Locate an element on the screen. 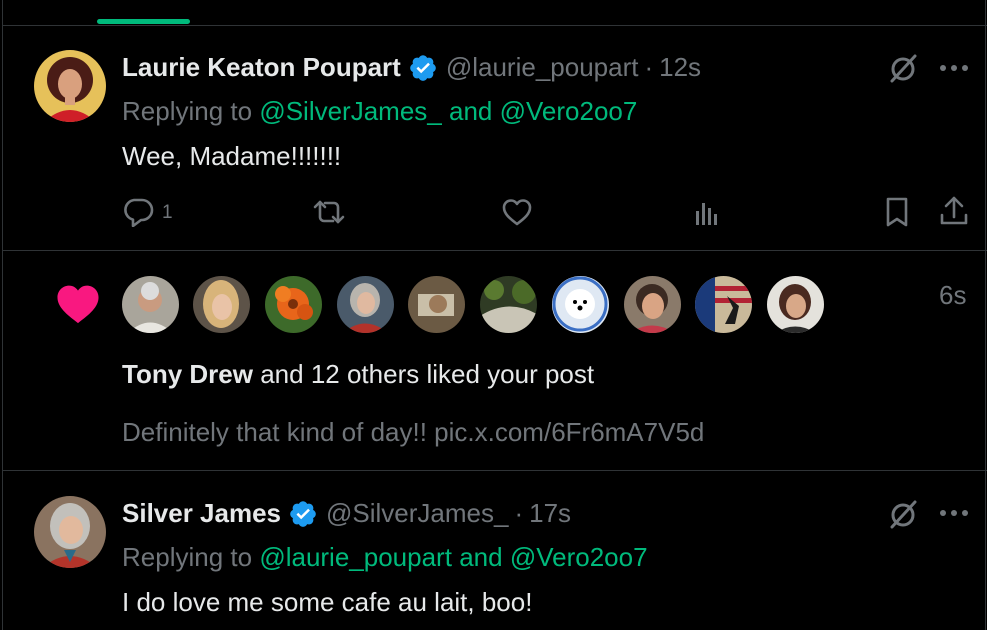 This screenshot has height=630, width=987. timestamp: 12s is located at coordinates (680, 67).